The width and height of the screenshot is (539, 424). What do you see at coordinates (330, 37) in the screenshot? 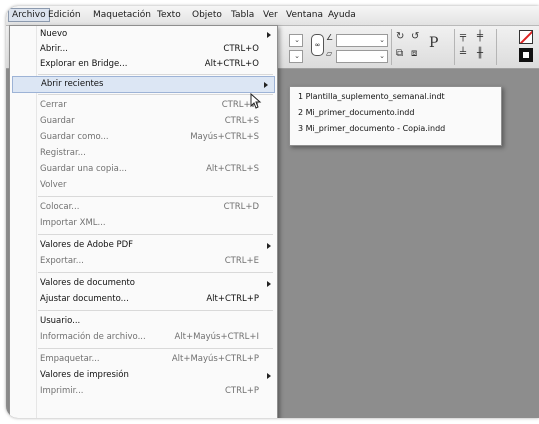
I see `angle-icon: ∠` at bounding box center [330, 37].